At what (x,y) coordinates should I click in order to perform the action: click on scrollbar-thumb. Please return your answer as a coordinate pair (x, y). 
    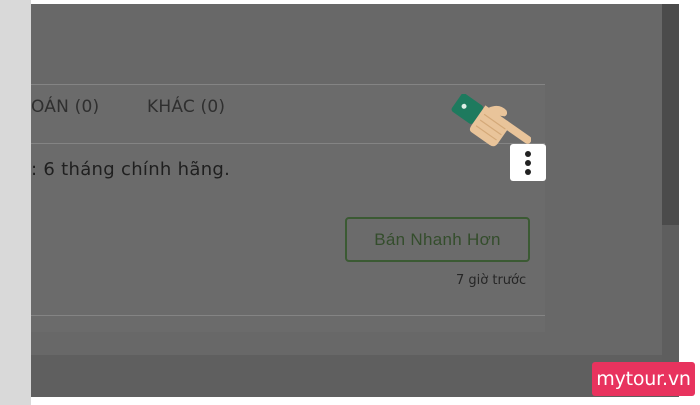
    Looking at the image, I should click on (670, 114).